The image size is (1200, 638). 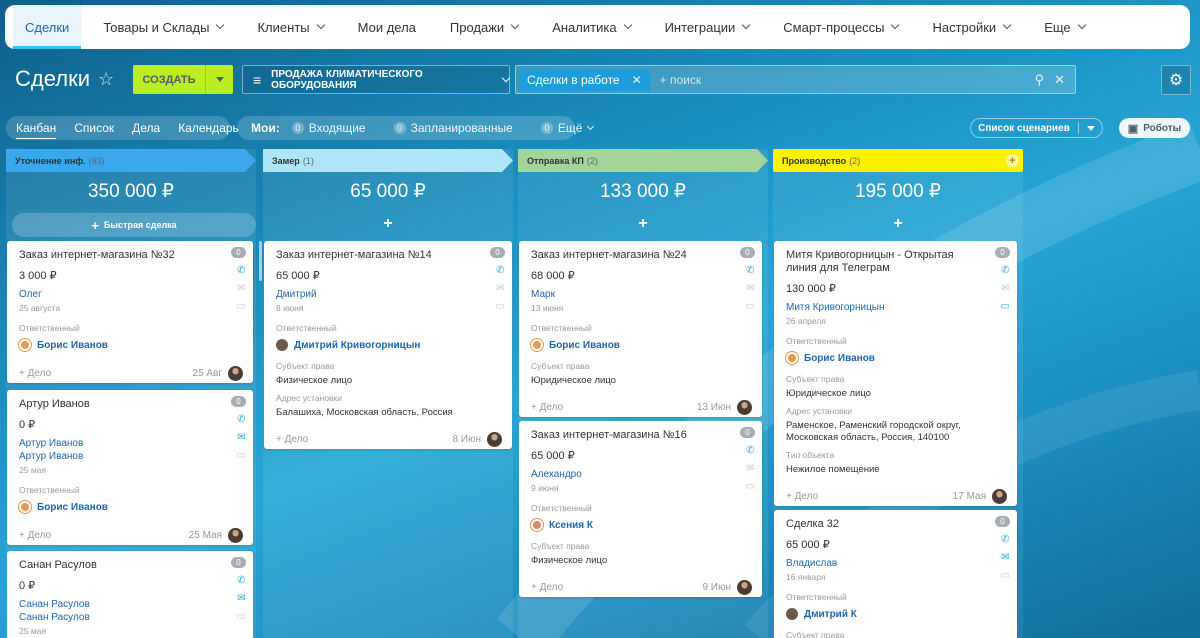 I want to click on filter-search-bar: Сделки в работе ✕ + поиск ⚲ ✕, so click(x=795, y=79).